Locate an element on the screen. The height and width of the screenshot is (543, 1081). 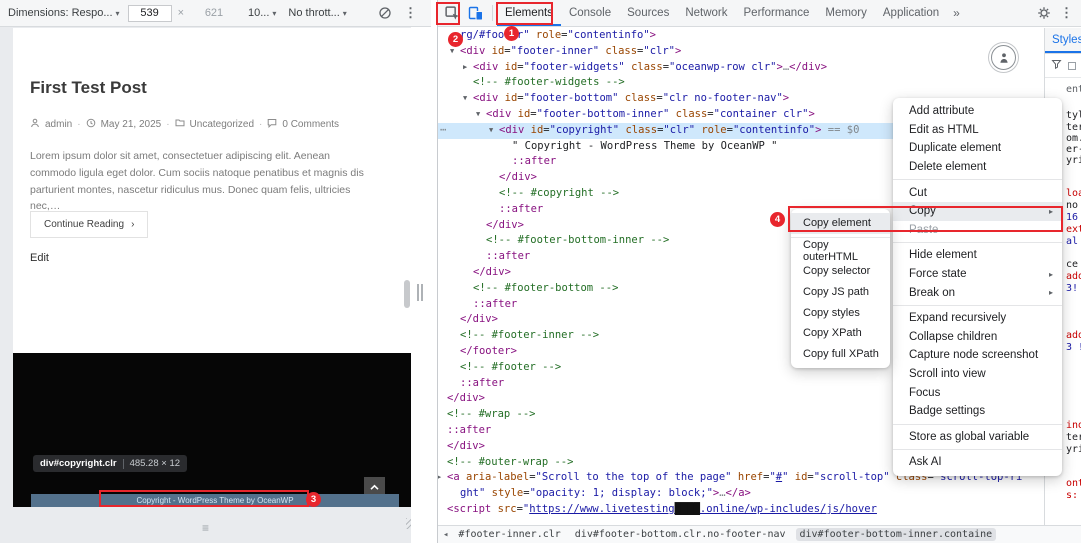
viewport-height-input is located at coordinates (214, 13).